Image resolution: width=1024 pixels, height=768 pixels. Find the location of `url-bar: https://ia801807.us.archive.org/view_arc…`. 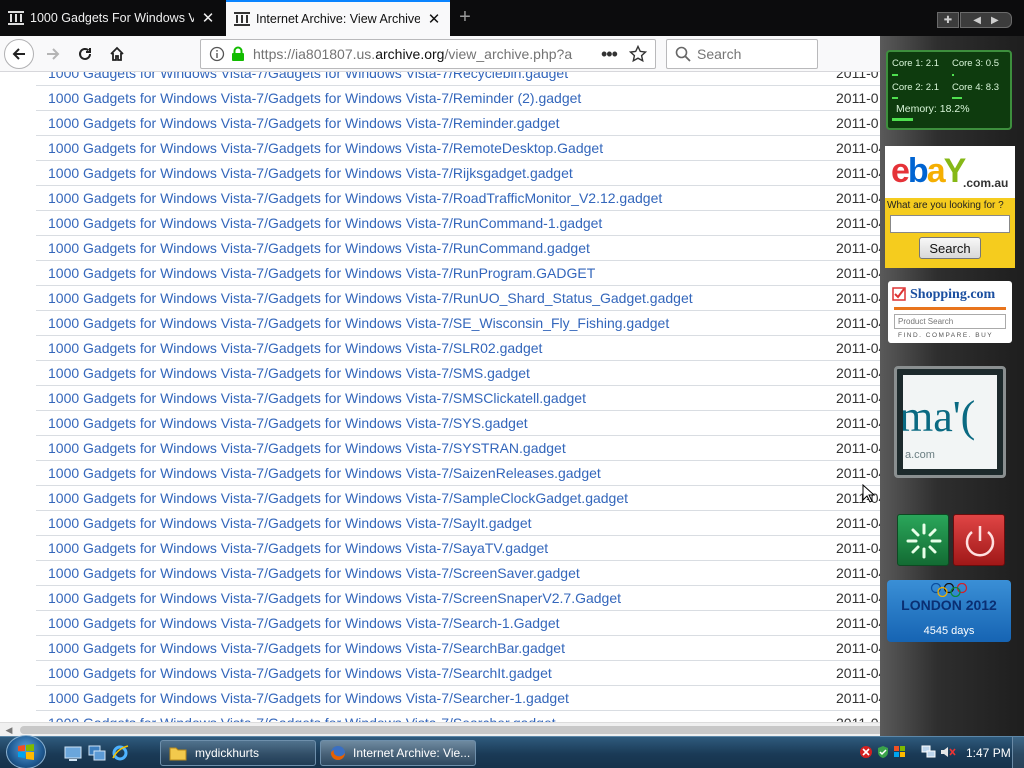

url-bar: https://ia801807.us.archive.org/view_arc… is located at coordinates (428, 54).